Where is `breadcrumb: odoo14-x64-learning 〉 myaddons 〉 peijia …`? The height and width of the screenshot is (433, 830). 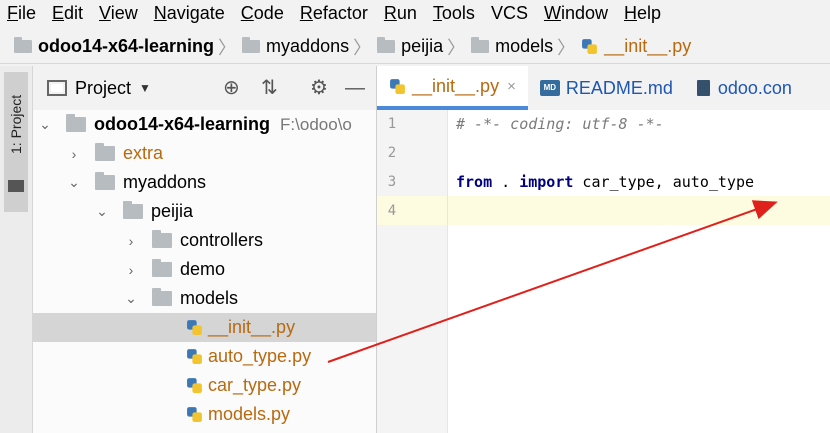
breadcrumb: odoo14-x64-learning 〉 myaddons 〉 peijia … is located at coordinates (415, 47).